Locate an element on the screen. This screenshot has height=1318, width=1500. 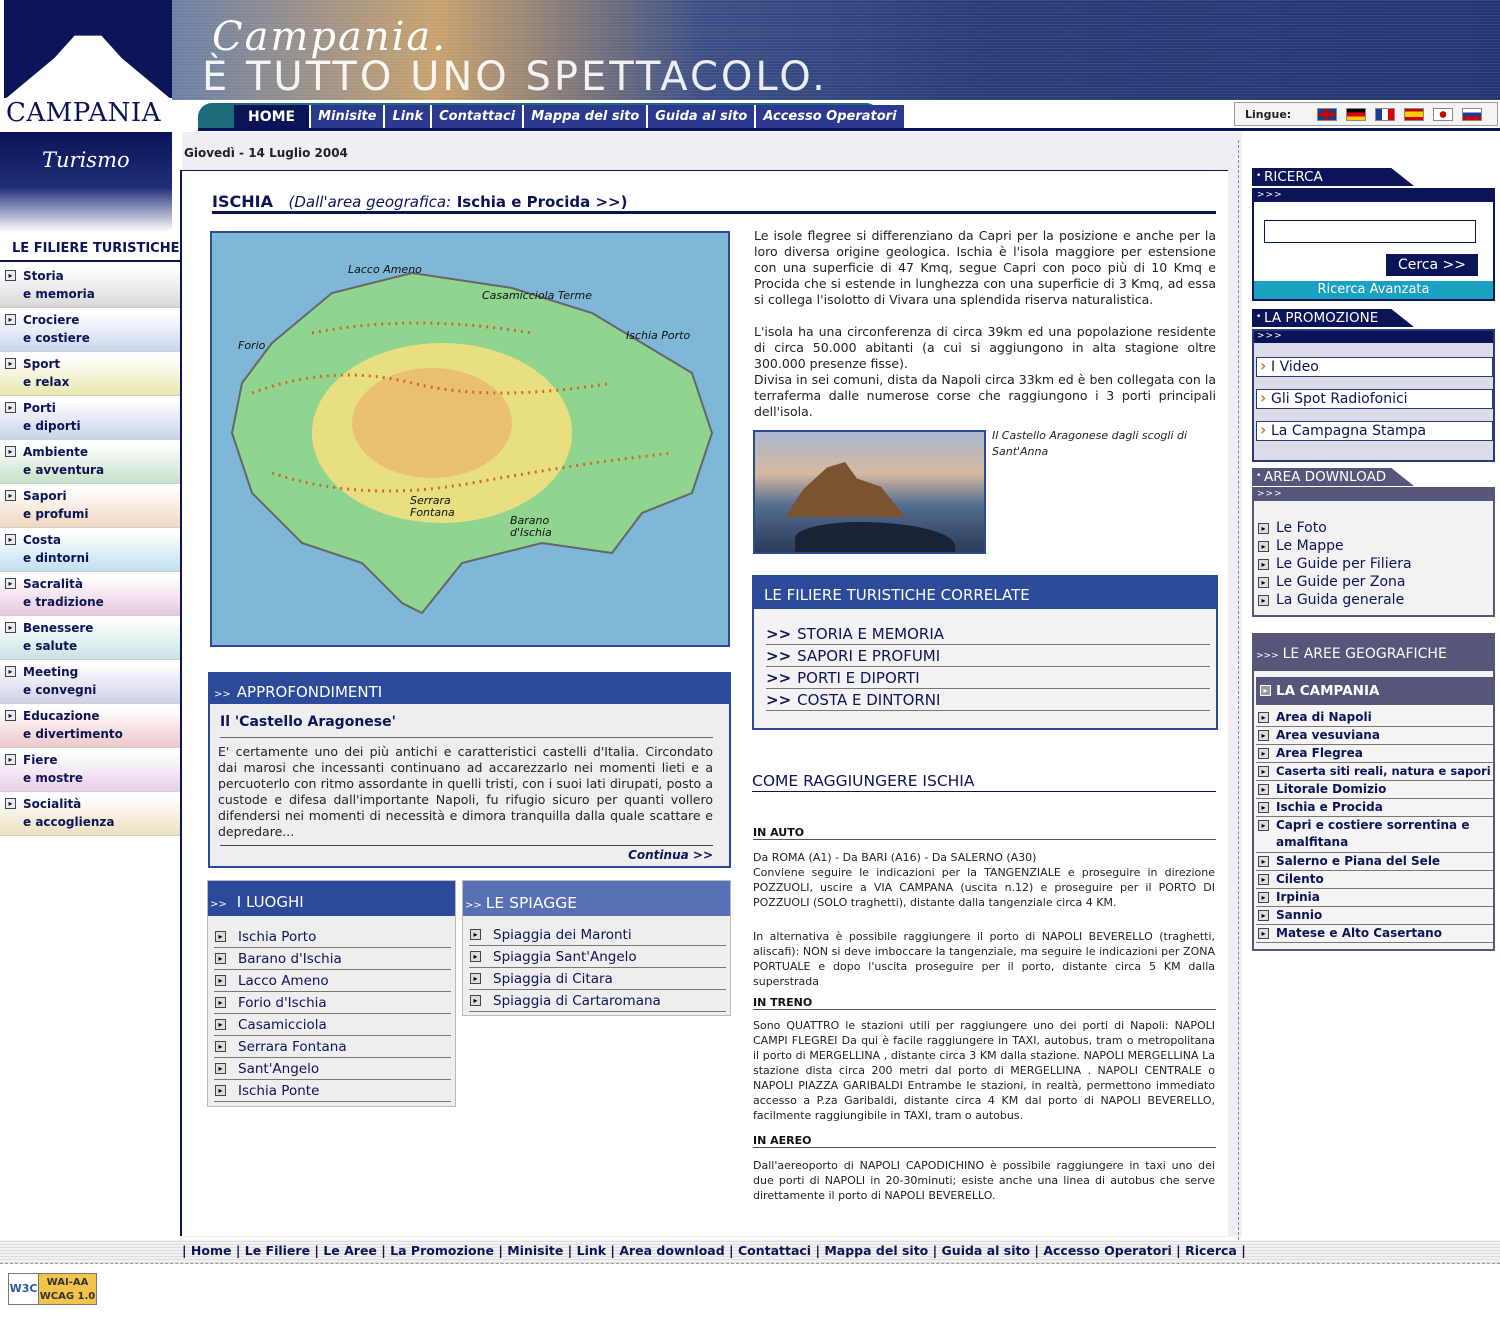
correlate-item: >> SAPORI E PROFUMI is located at coordinates (988, 656).